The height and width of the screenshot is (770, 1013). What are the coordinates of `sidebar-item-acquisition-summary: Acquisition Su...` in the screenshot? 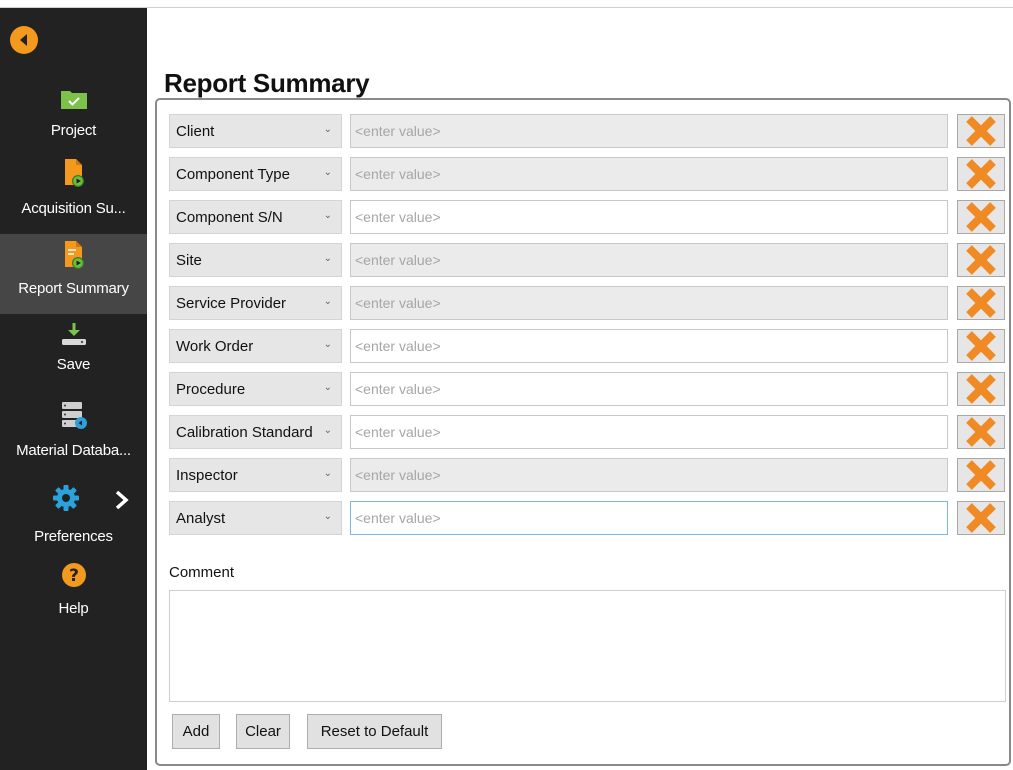 It's located at (73, 193).